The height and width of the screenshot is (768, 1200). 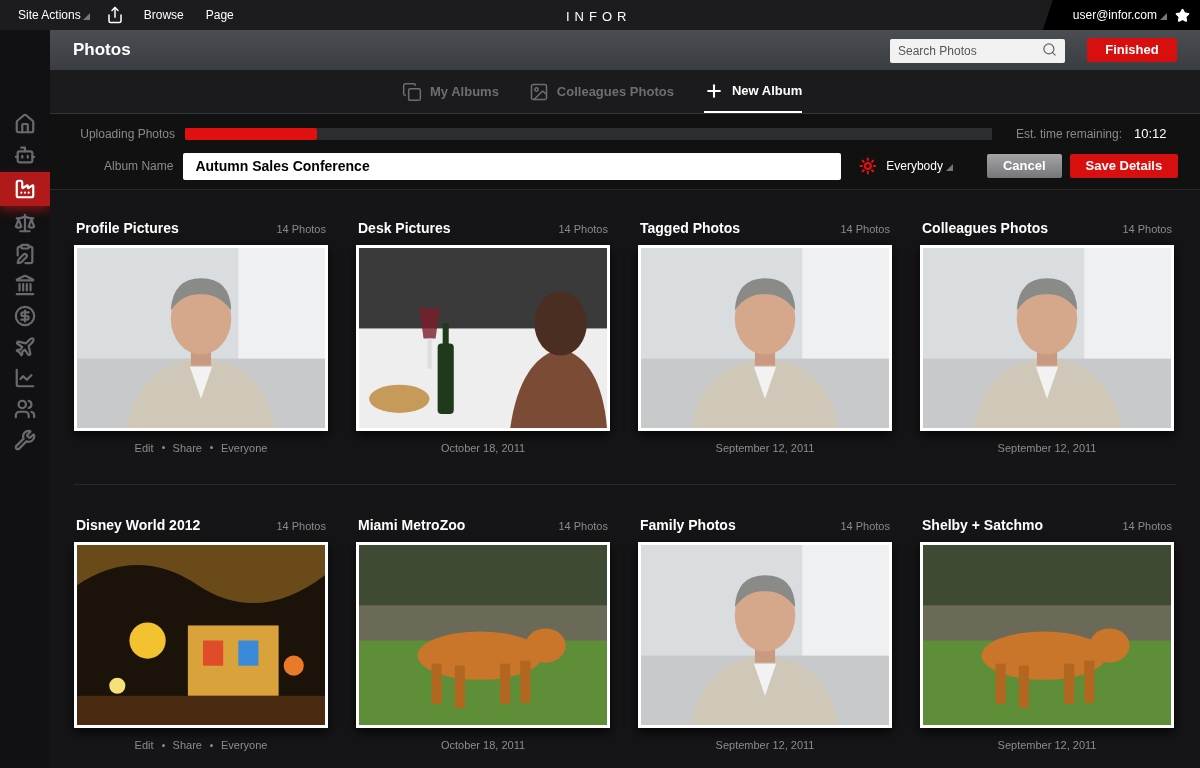 I want to click on albums-icon, so click(x=412, y=91).